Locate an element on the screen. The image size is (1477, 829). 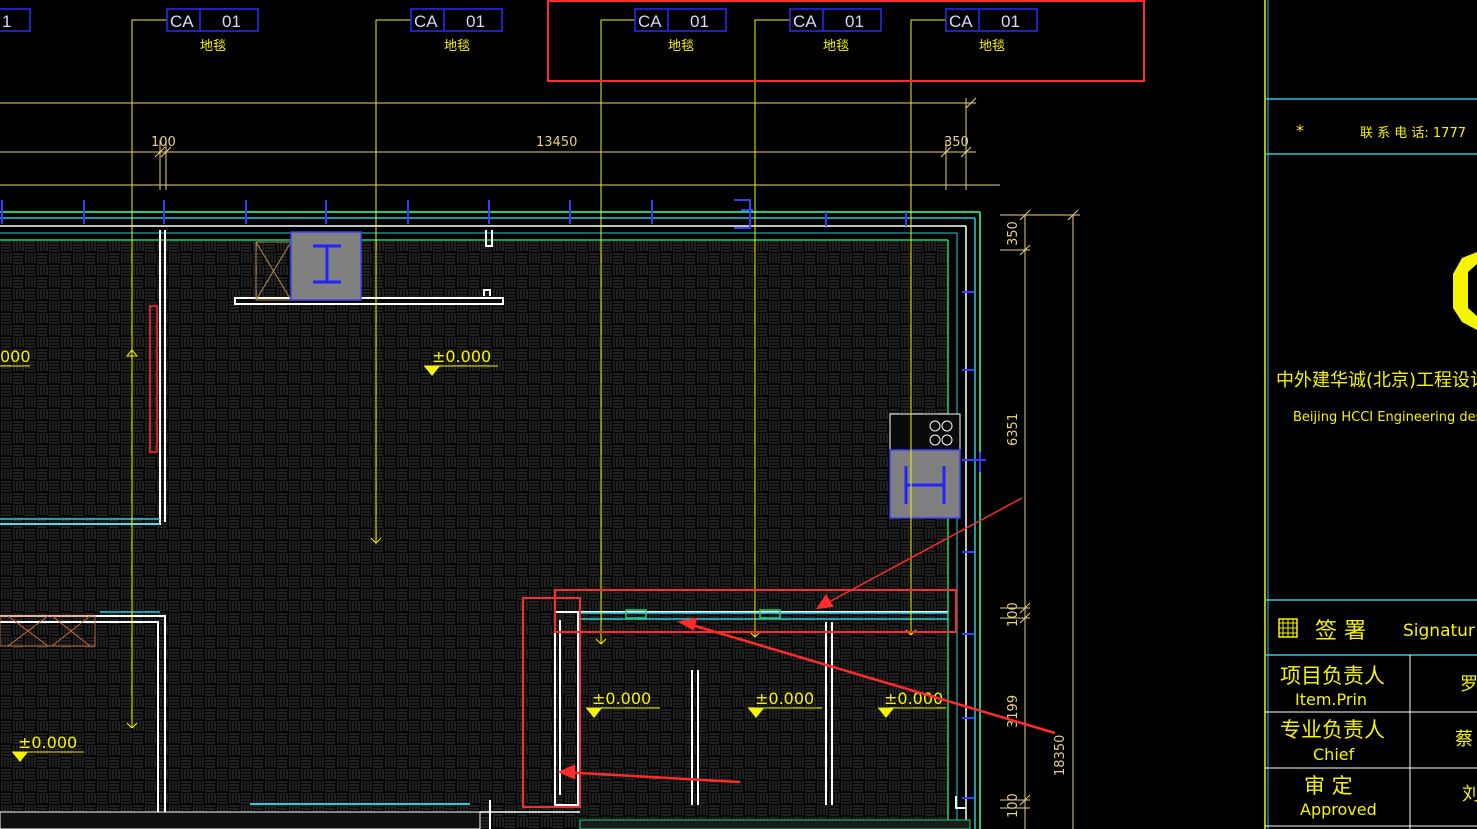
dim-right-100b: 100 is located at coordinates (1013, 805).